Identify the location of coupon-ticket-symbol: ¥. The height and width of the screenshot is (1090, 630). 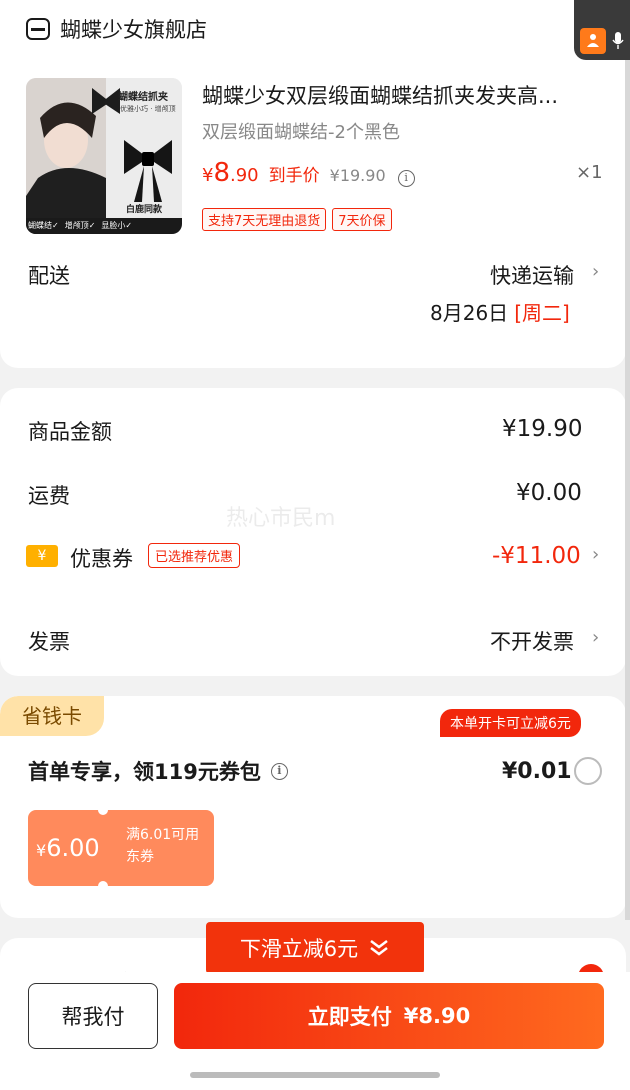
(41, 850).